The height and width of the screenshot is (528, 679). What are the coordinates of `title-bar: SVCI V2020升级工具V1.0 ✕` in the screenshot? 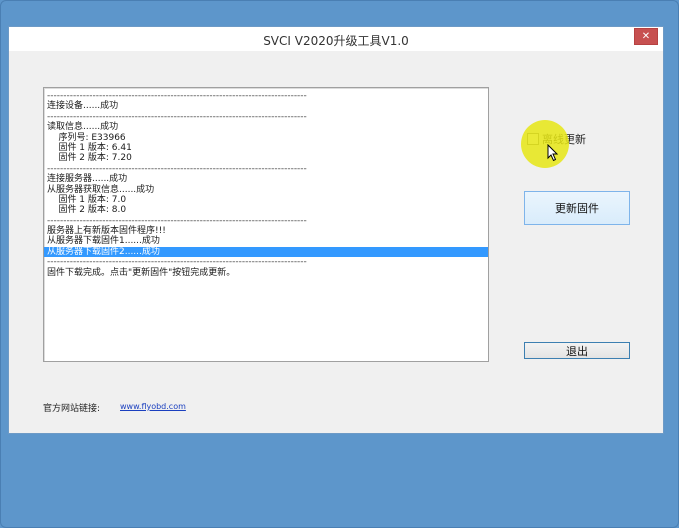 It's located at (336, 39).